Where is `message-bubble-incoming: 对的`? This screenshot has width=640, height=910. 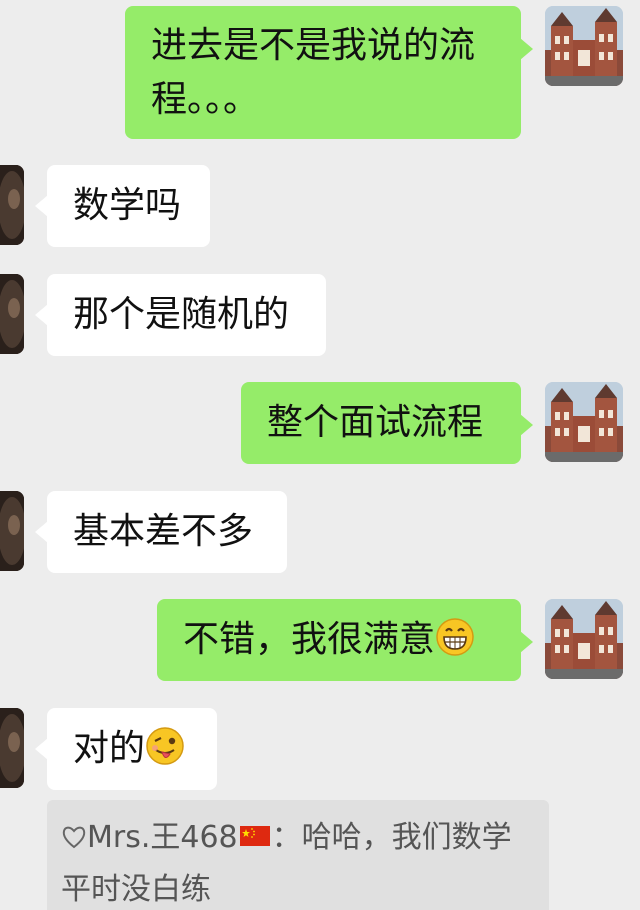 message-bubble-incoming: 对的 is located at coordinates (126, 749).